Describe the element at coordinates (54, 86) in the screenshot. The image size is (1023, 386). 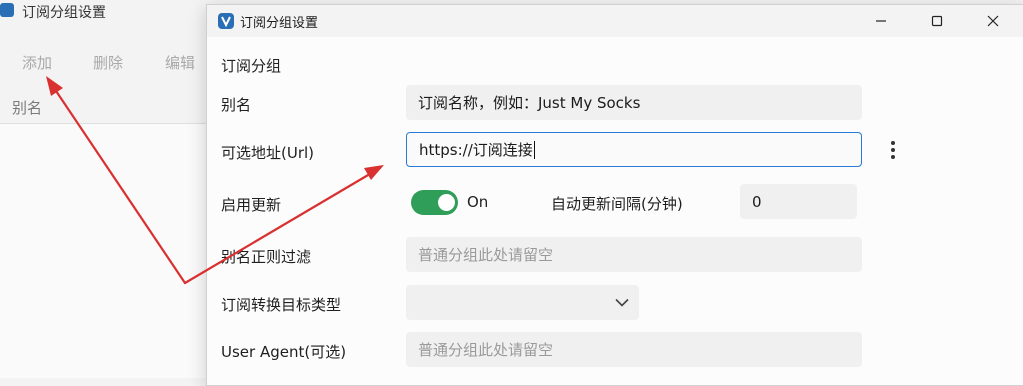
I see `arrowhead-add` at that location.